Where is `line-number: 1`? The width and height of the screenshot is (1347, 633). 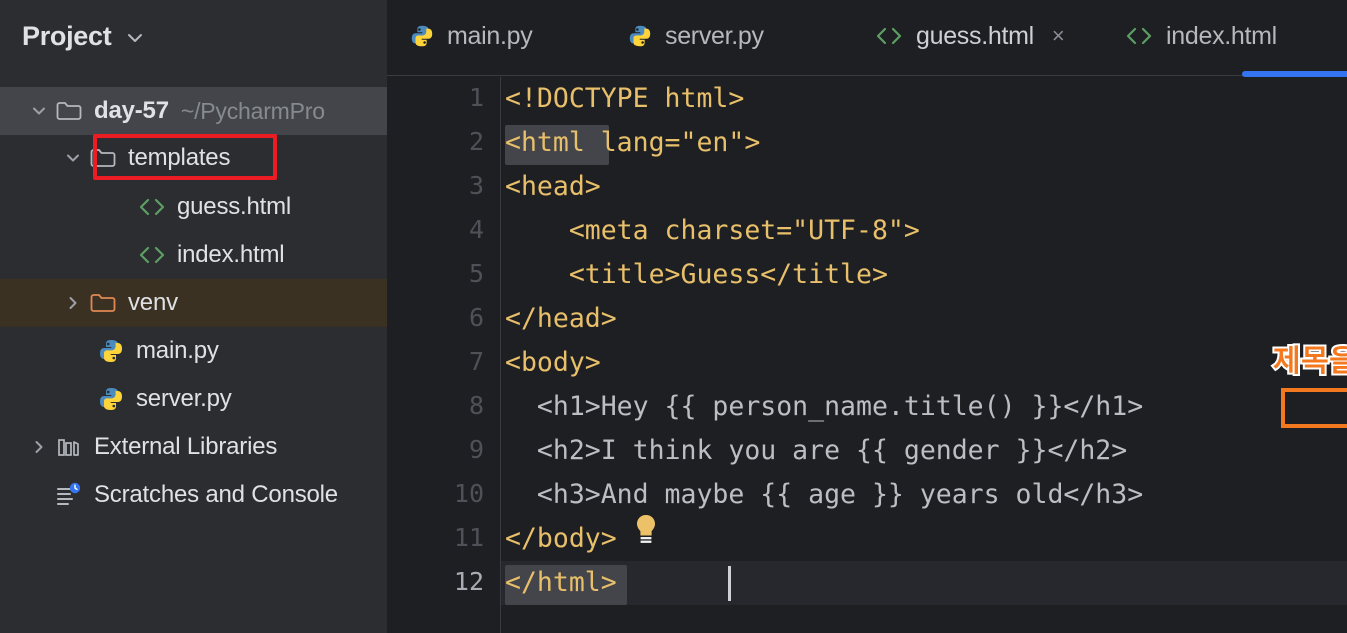 line-number: 1 is located at coordinates (476, 97).